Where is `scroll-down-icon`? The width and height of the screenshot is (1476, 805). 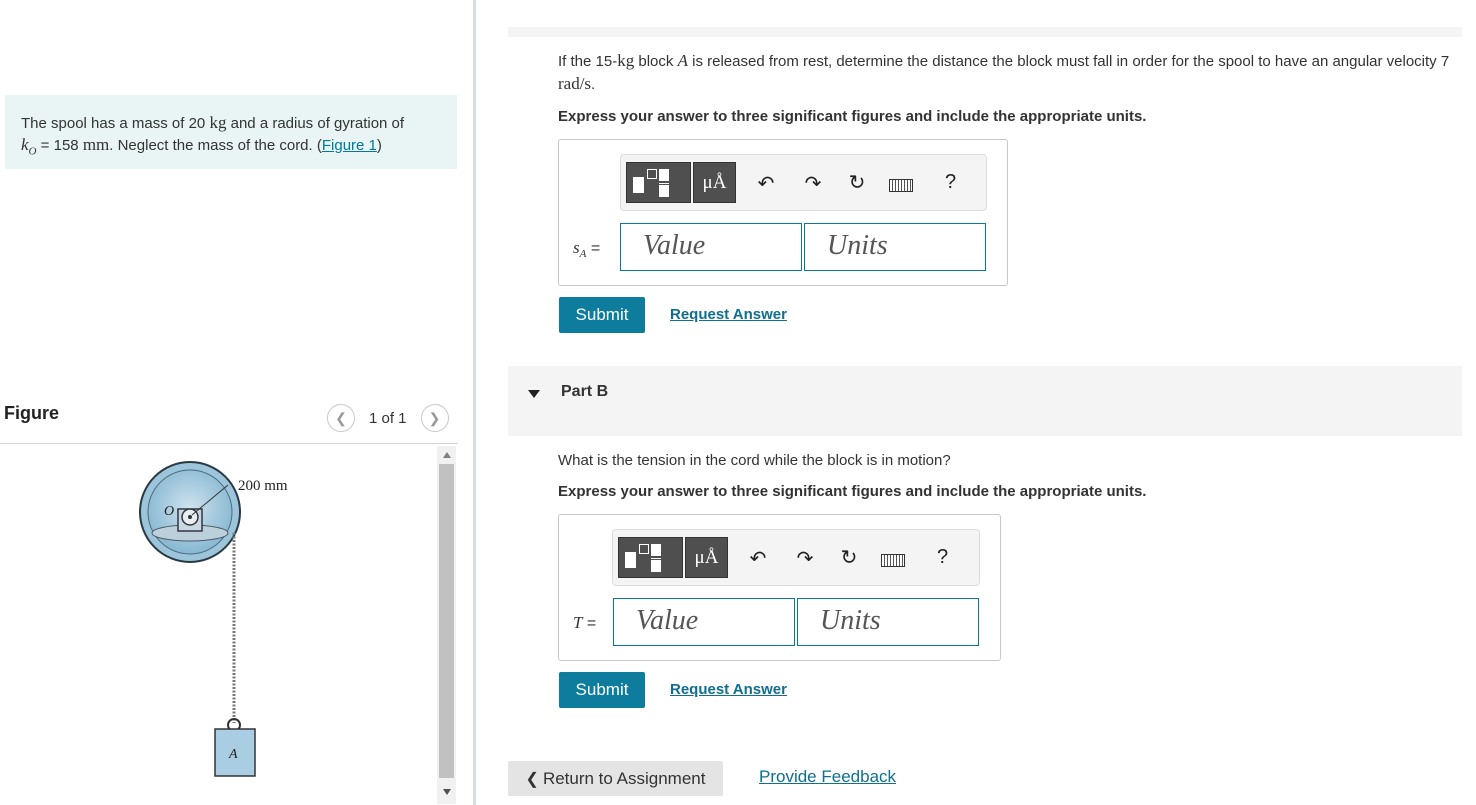 scroll-down-icon is located at coordinates (447, 792).